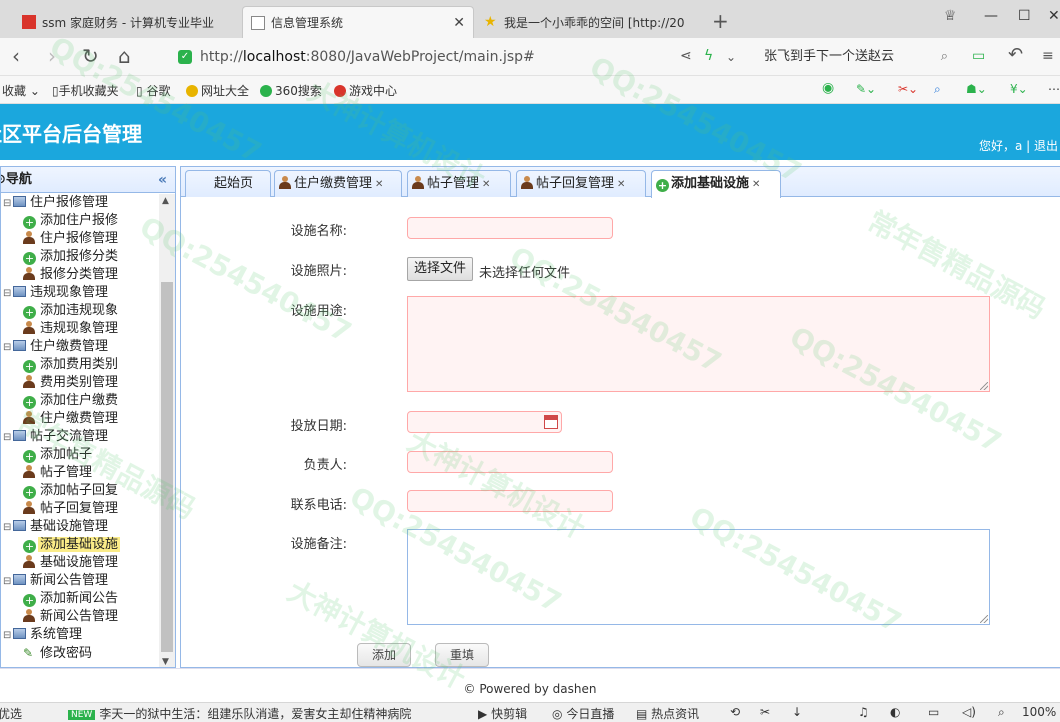  I want to click on tools-icon: ✂, so click(765, 712).